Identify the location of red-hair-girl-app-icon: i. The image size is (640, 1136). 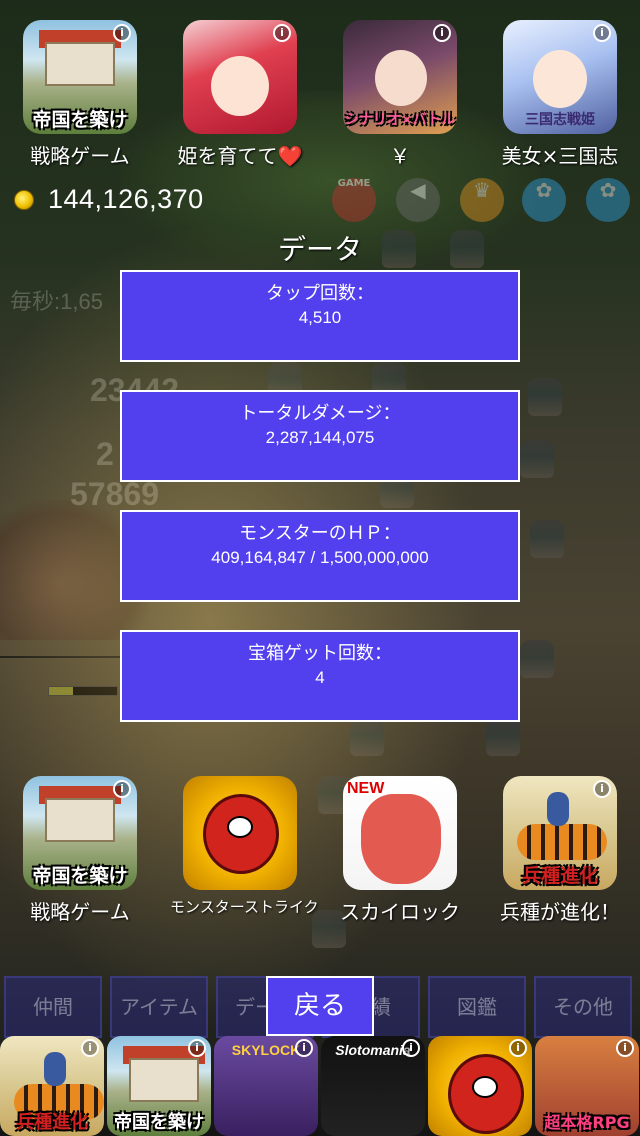
(240, 77).